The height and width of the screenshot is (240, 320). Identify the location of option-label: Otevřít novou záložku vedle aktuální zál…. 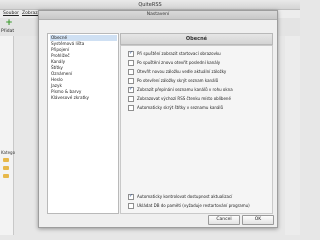
(182, 71).